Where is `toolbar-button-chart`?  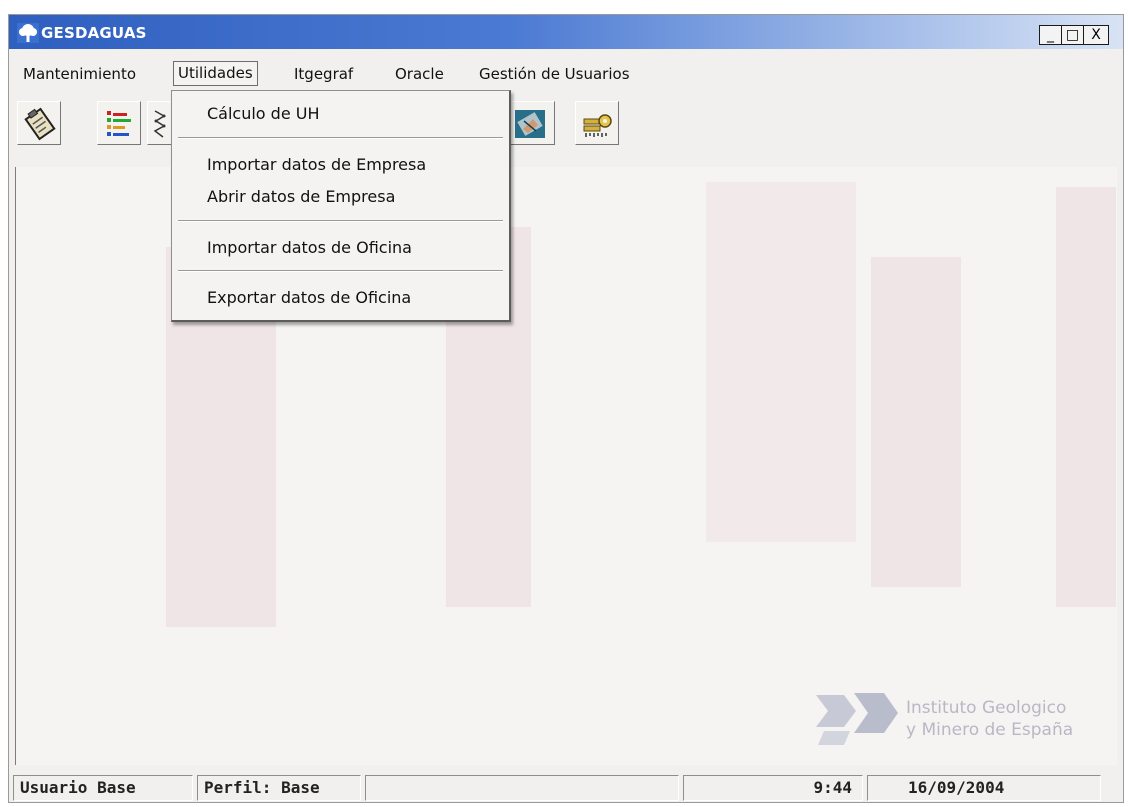 toolbar-button-chart is located at coordinates (119, 123).